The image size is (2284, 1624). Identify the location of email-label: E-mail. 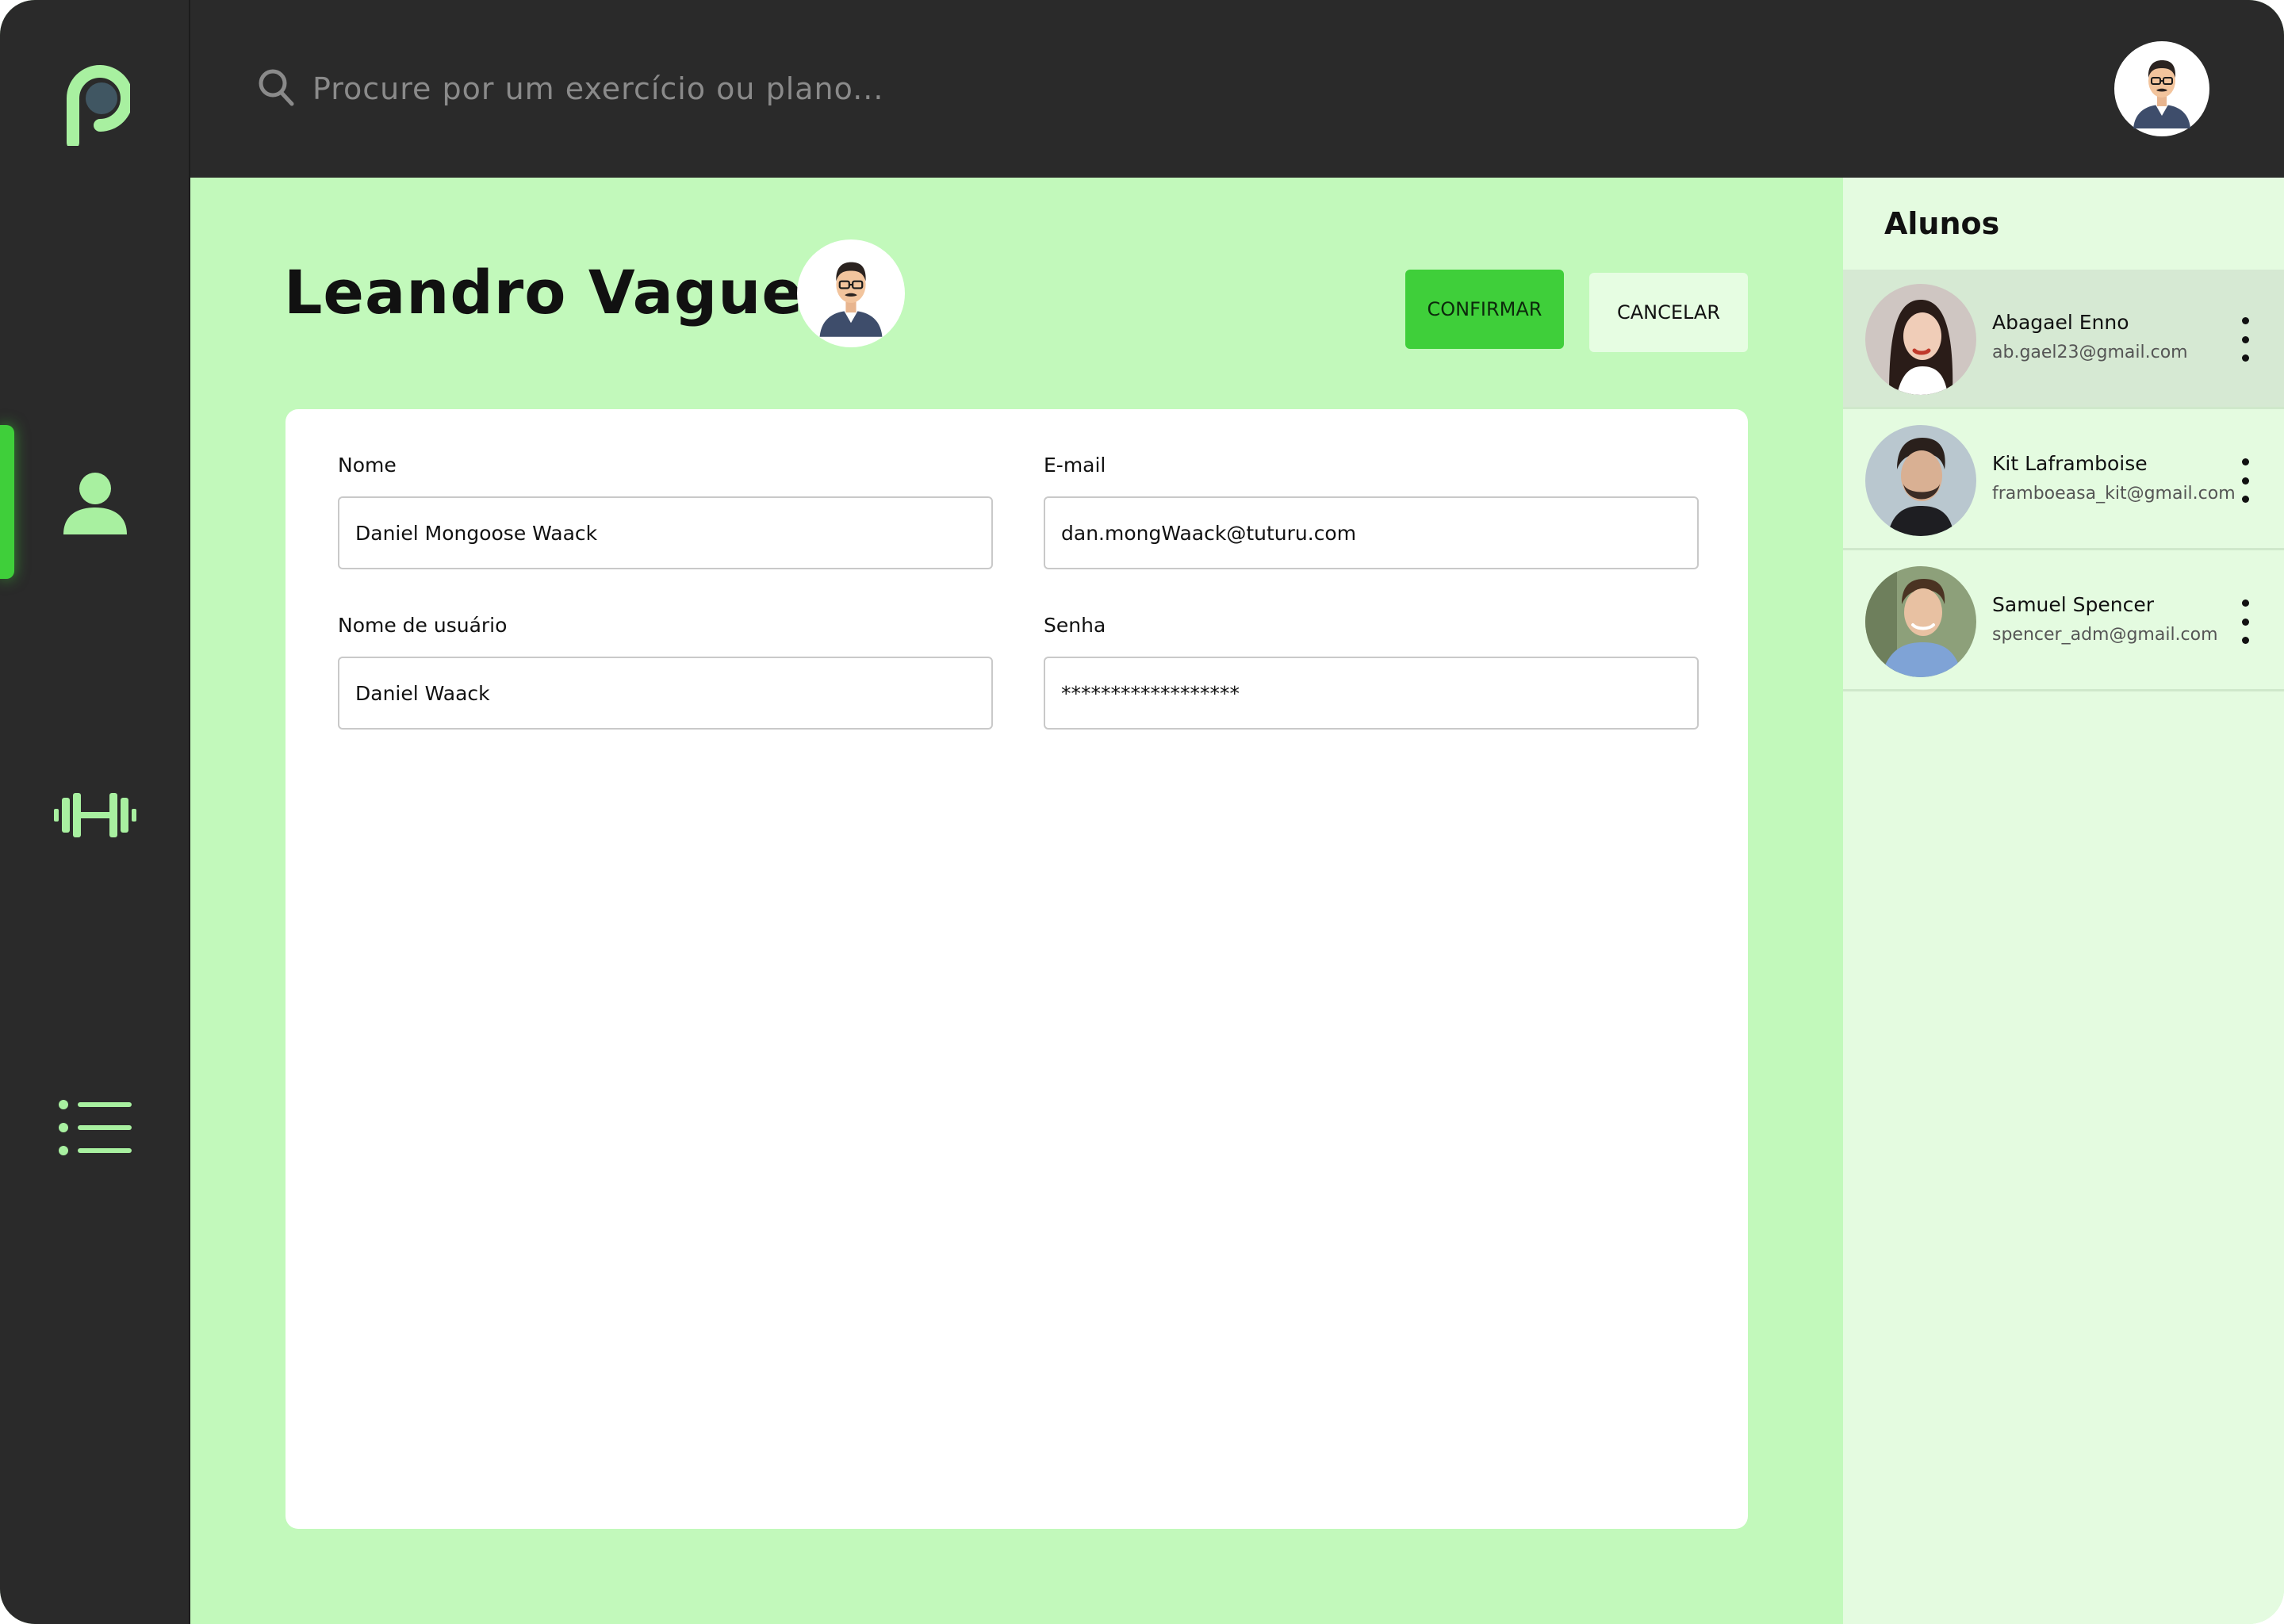
(1075, 465).